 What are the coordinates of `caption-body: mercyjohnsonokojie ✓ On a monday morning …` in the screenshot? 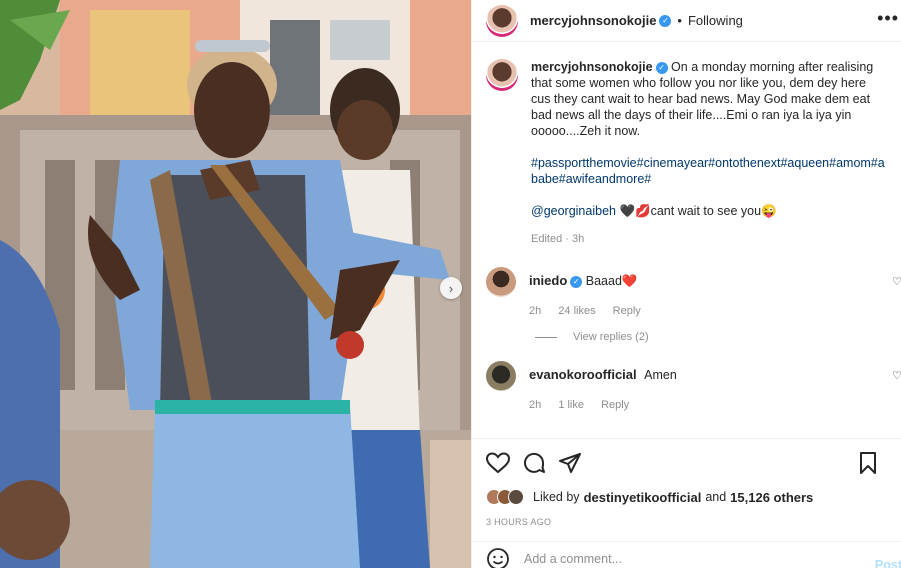 It's located at (709, 153).